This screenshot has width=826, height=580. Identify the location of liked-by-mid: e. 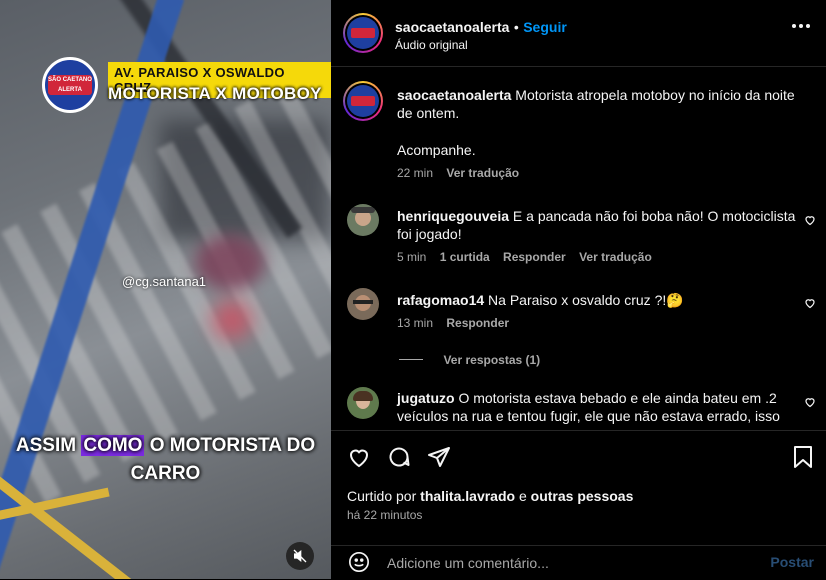
(523, 496).